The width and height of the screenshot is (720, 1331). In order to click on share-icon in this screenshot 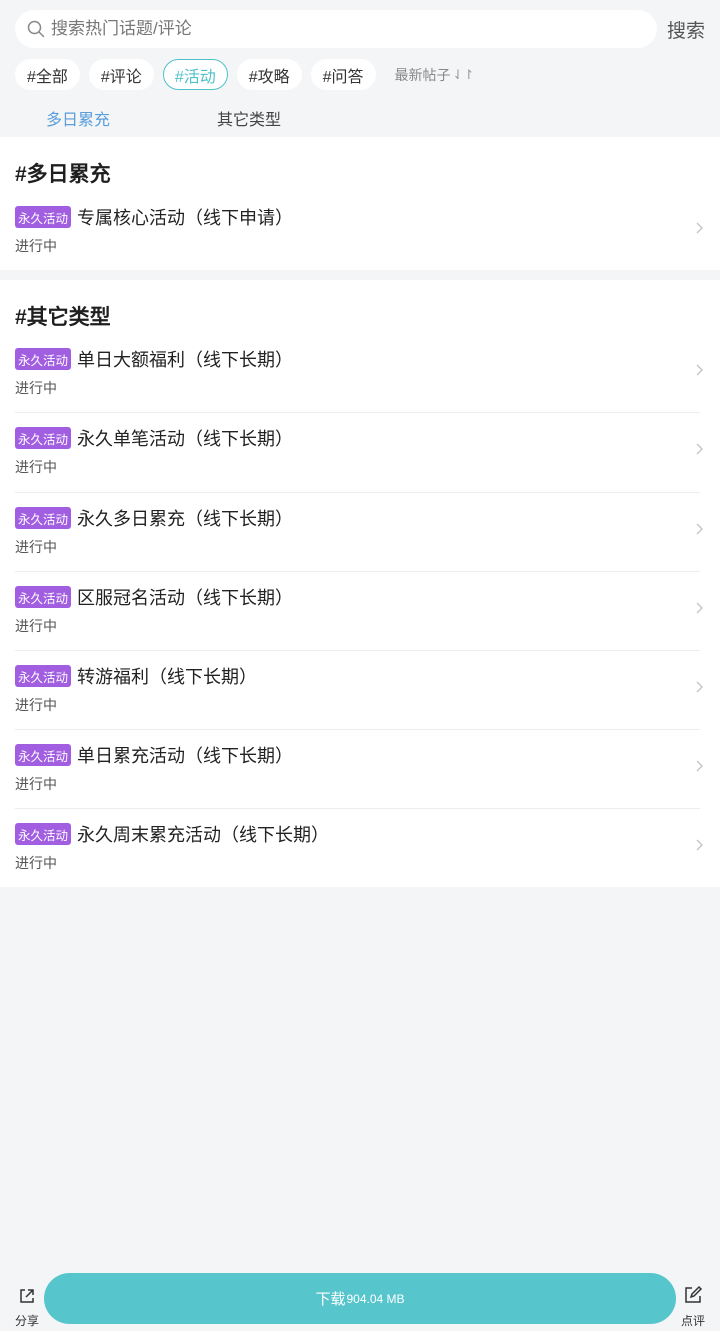, I will do `click(27, 1296)`.